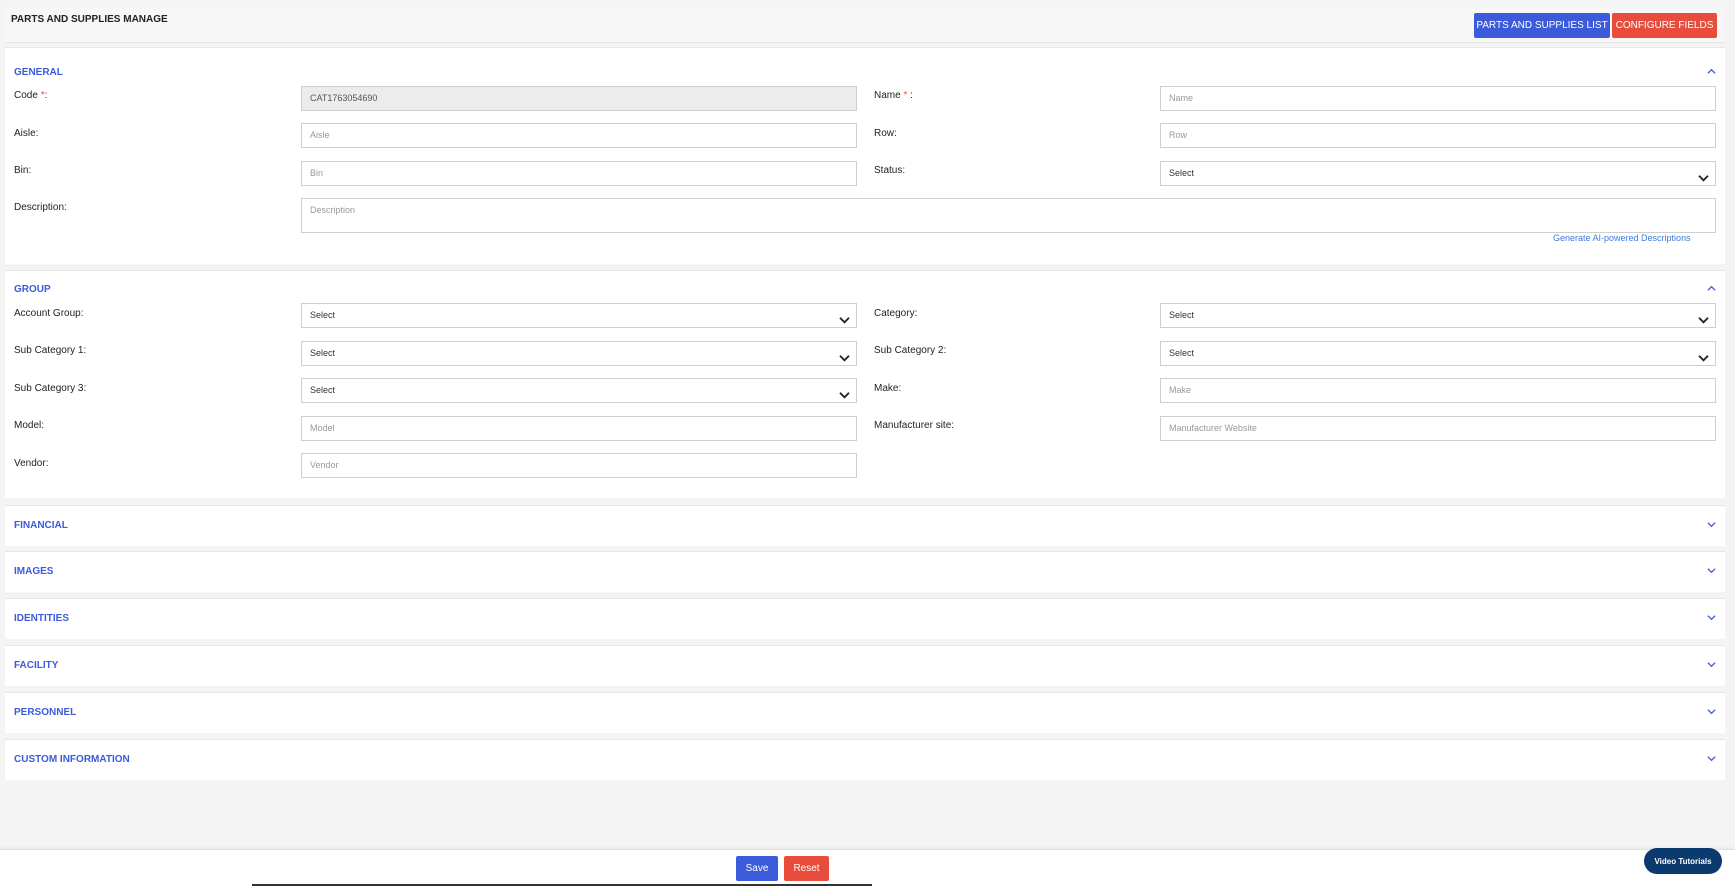 The height and width of the screenshot is (886, 1735). Describe the element at coordinates (1542, 25) in the screenshot. I see `parts-list-button: PARTS AND SUPPLIES LIST` at that location.